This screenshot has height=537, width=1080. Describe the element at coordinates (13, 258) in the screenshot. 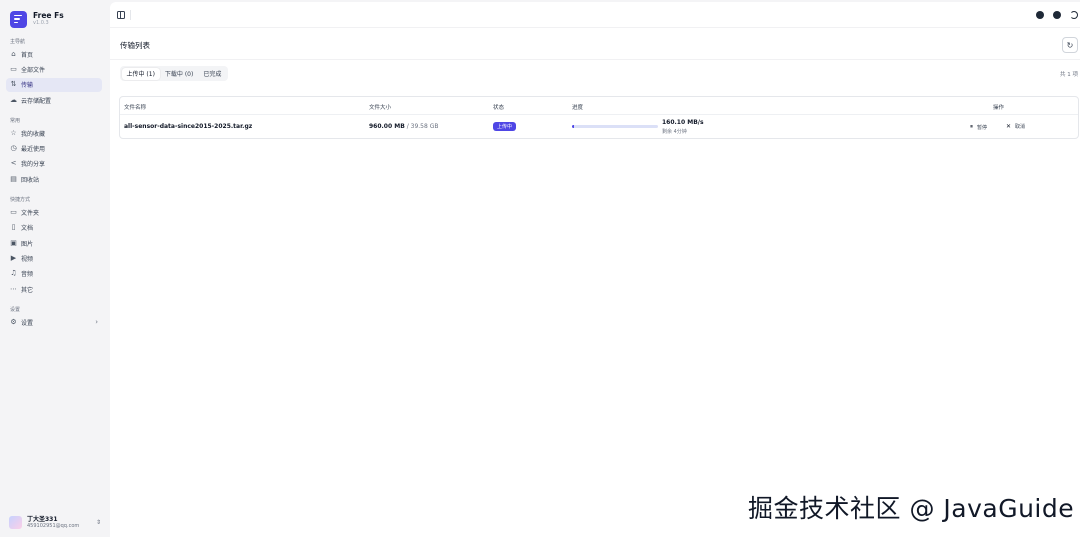

I see `video-icon: ▶` at that location.